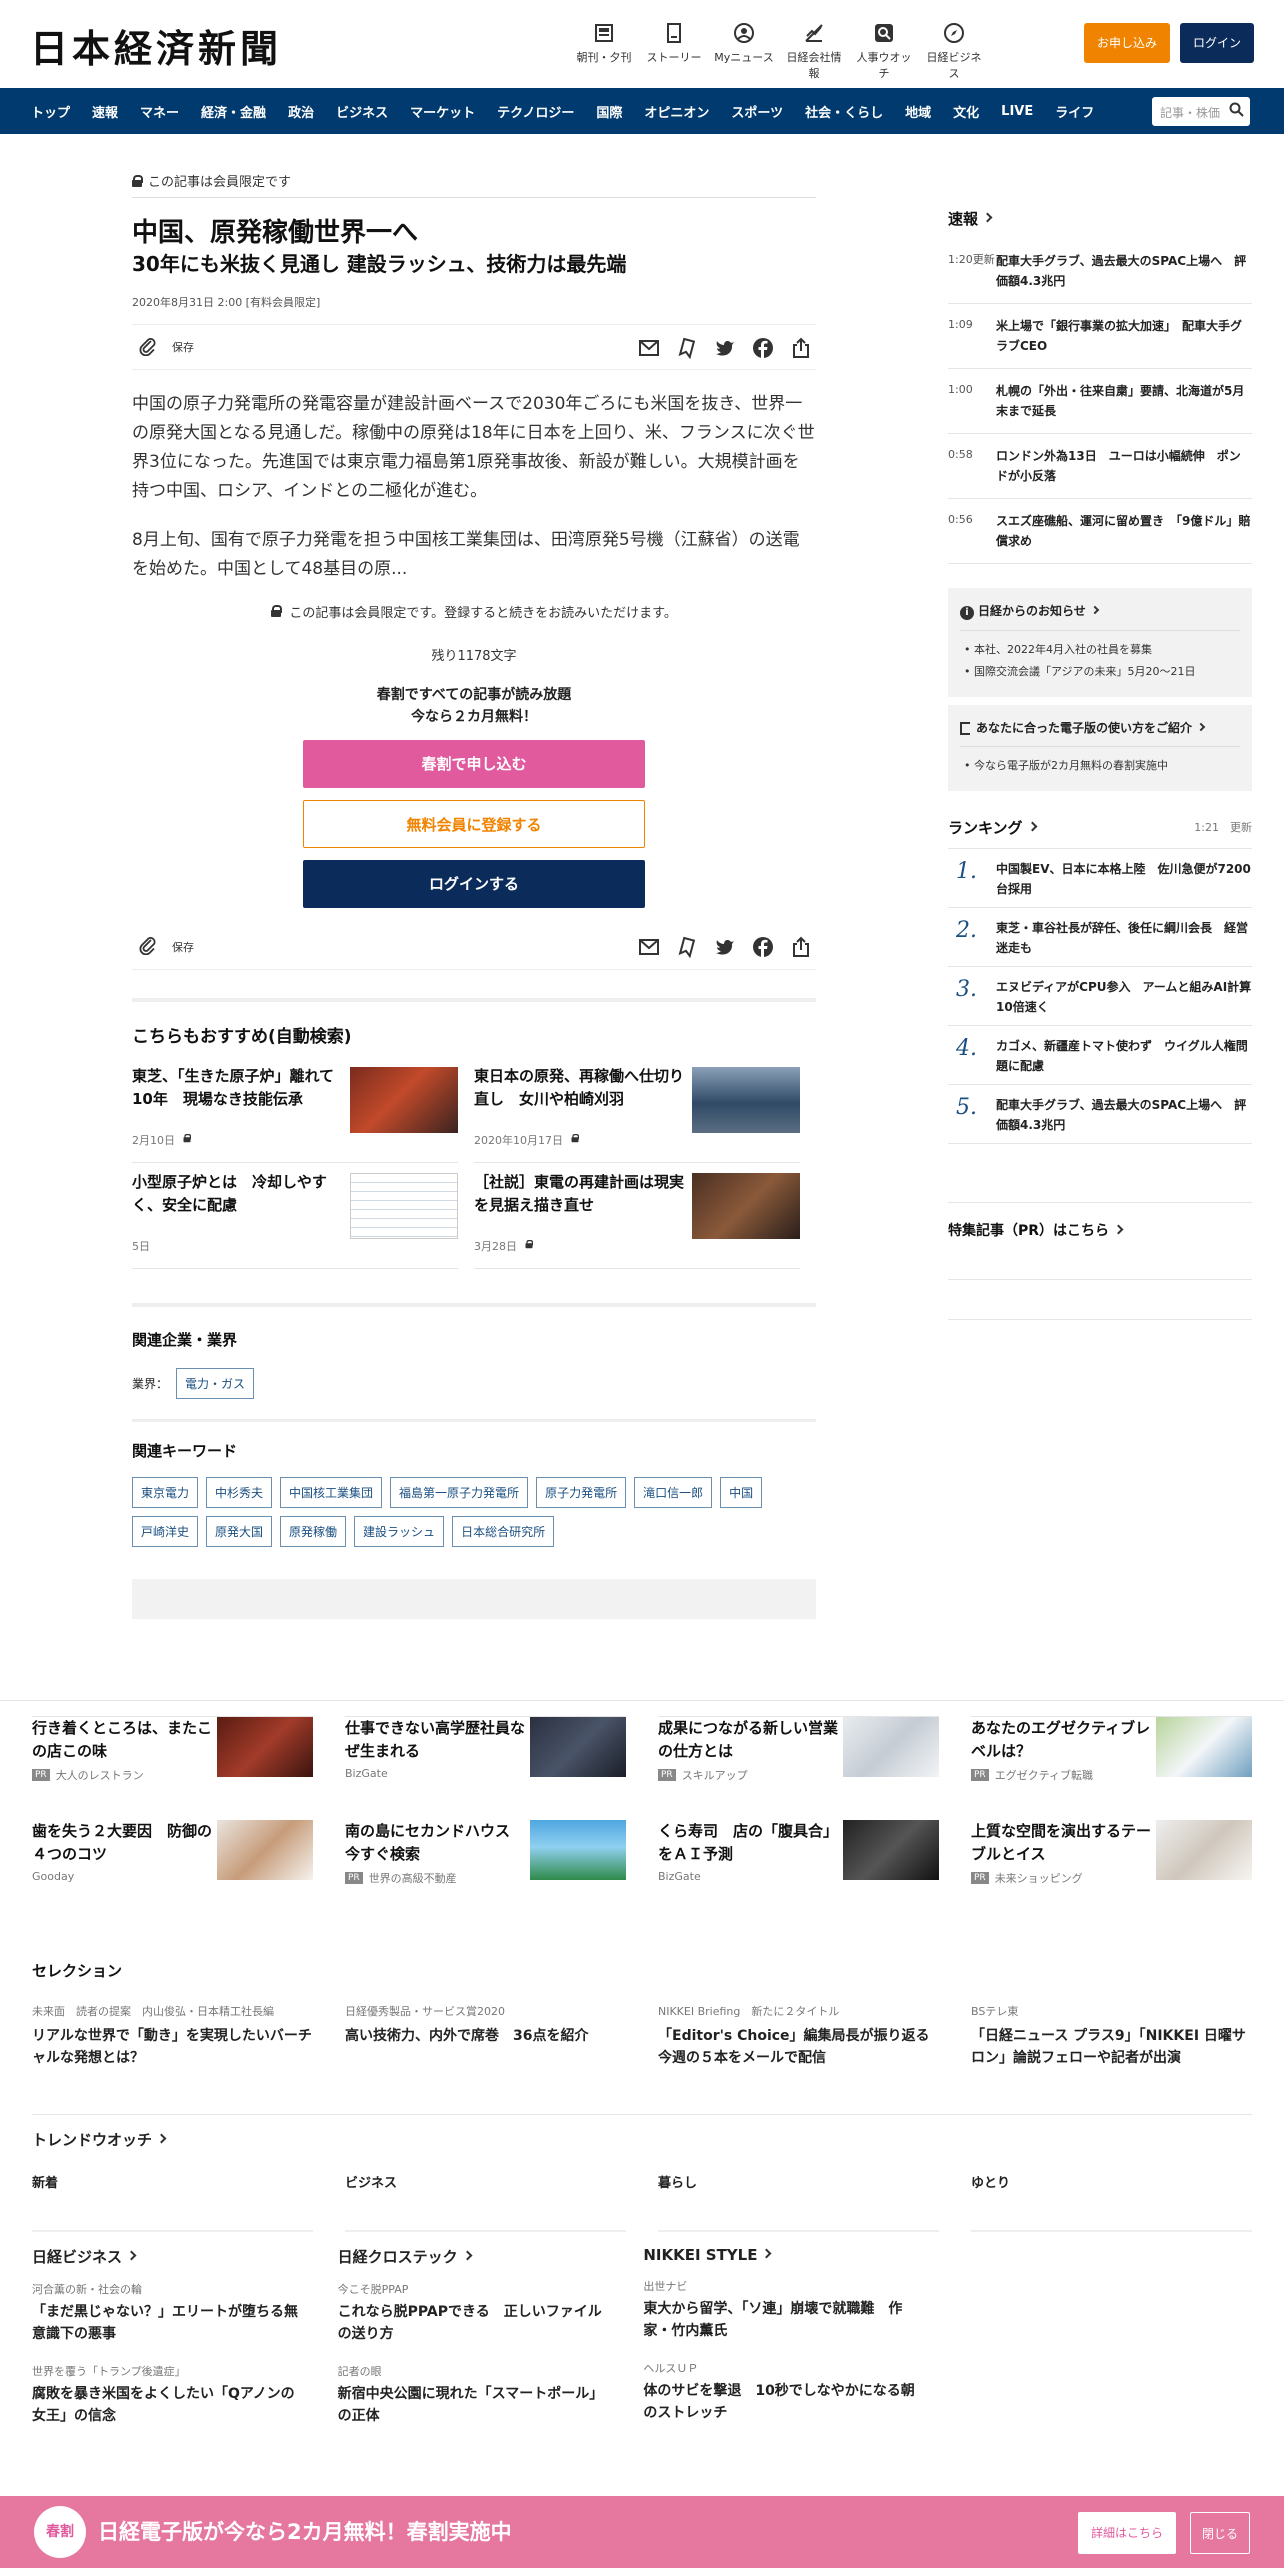 This screenshot has width=1284, height=2568. I want to click on media-item: 記者の眼 新宿中央公園に現れた「スマートポール」の正体, so click(475, 2395).